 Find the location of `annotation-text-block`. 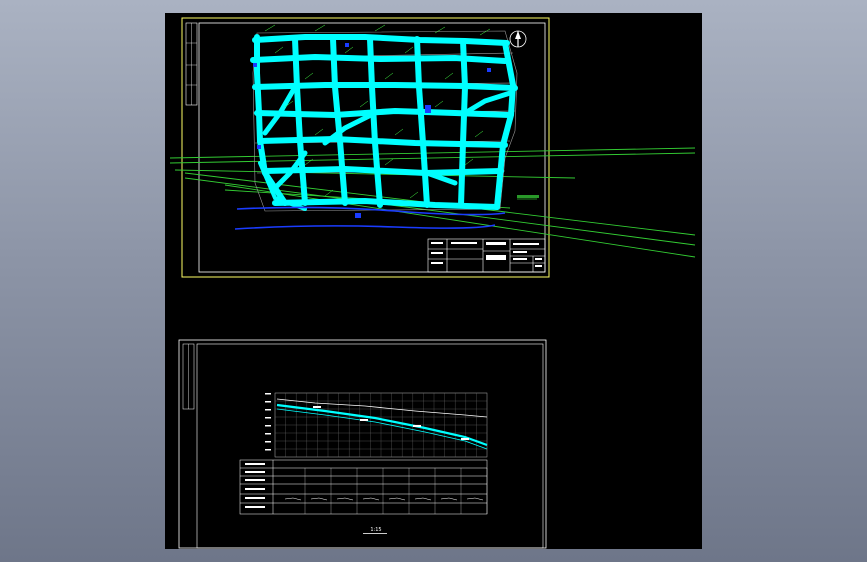

annotation-text-block is located at coordinates (528, 196).